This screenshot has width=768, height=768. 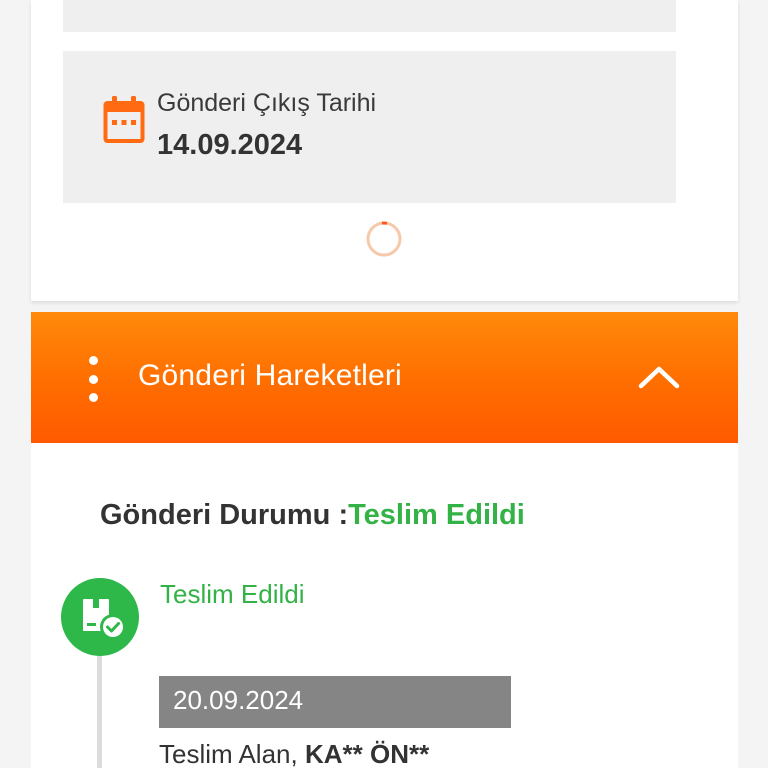 What do you see at coordinates (230, 145) in the screenshot?
I see `departure-date-value: 14.09.2024` at bounding box center [230, 145].